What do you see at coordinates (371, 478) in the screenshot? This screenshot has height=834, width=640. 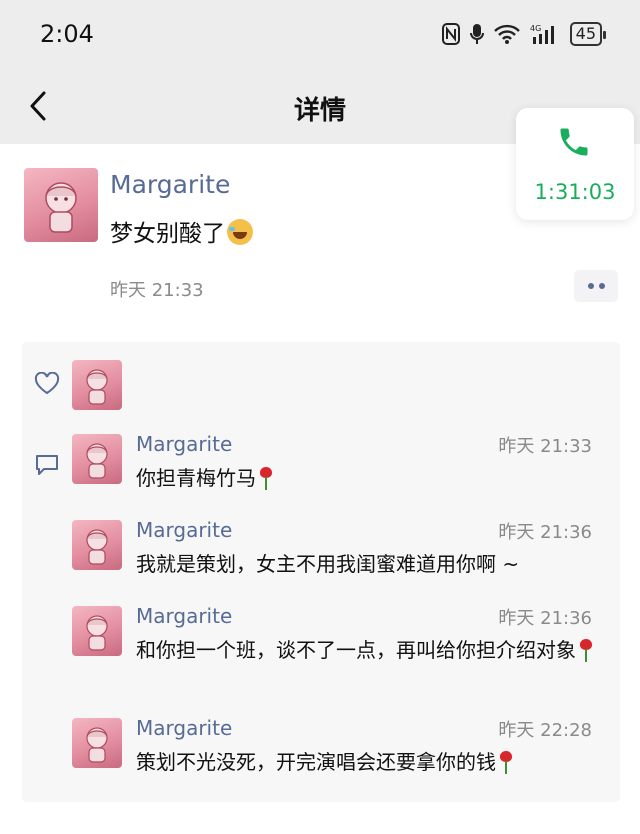 I see `comment-text: 你担青梅竹马` at bounding box center [371, 478].